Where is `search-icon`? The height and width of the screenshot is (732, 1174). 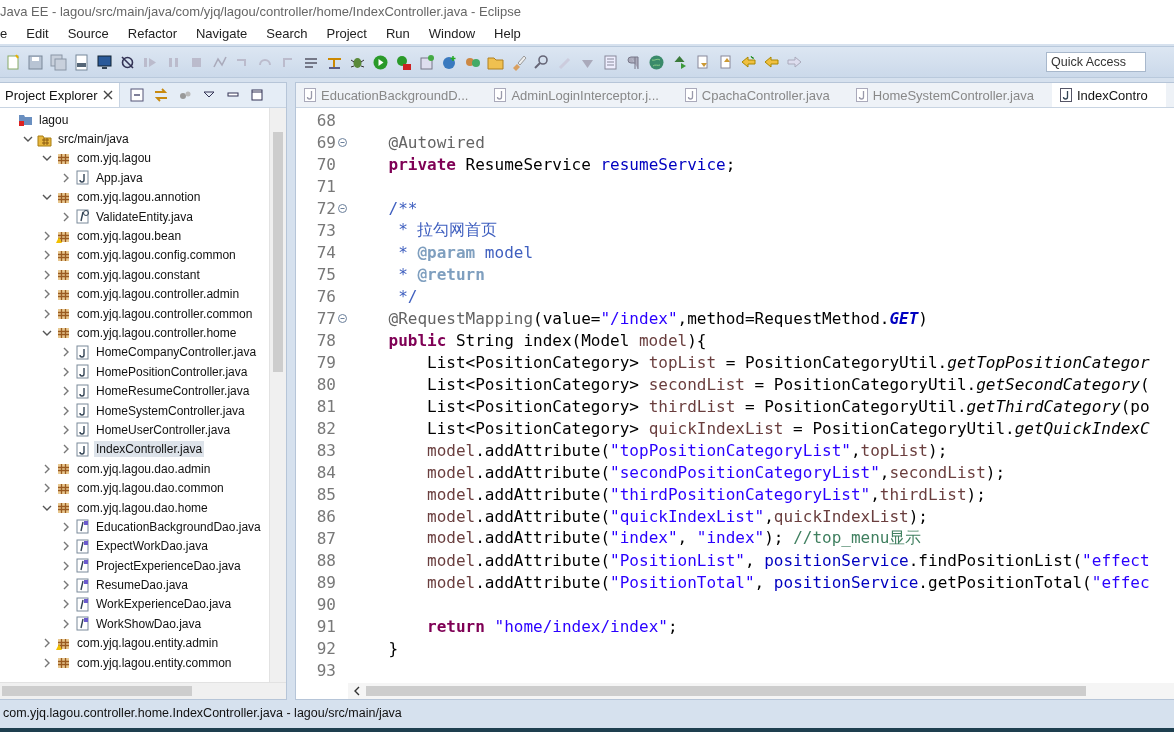 search-icon is located at coordinates (541, 62).